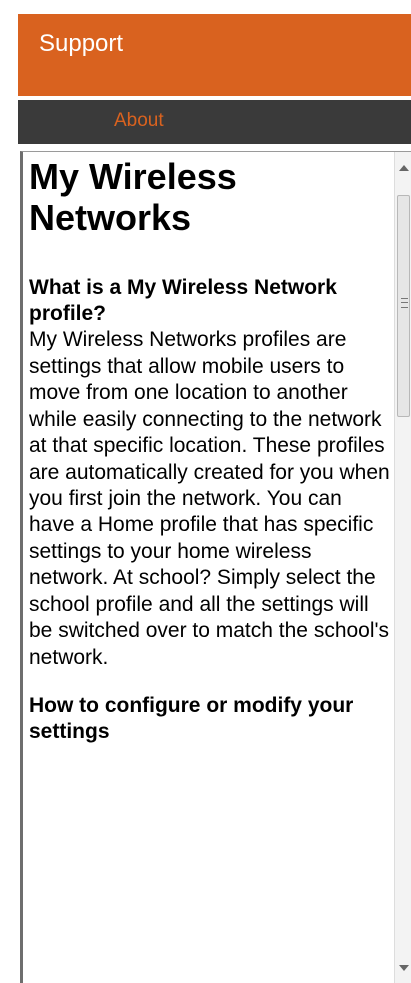  Describe the element at coordinates (214, 122) in the screenshot. I see `navigation-bar: About` at that location.